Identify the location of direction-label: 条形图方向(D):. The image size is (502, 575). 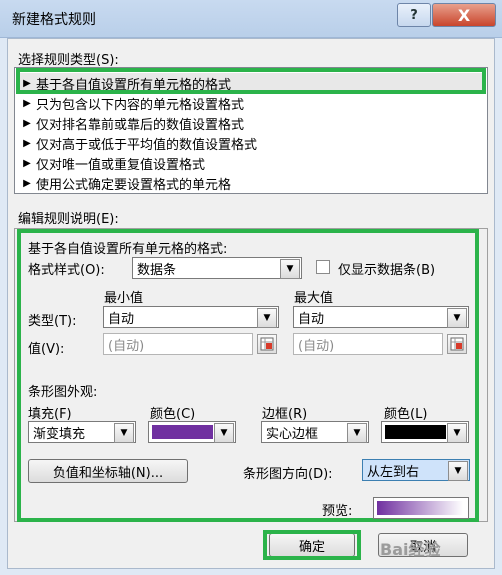
(288, 474).